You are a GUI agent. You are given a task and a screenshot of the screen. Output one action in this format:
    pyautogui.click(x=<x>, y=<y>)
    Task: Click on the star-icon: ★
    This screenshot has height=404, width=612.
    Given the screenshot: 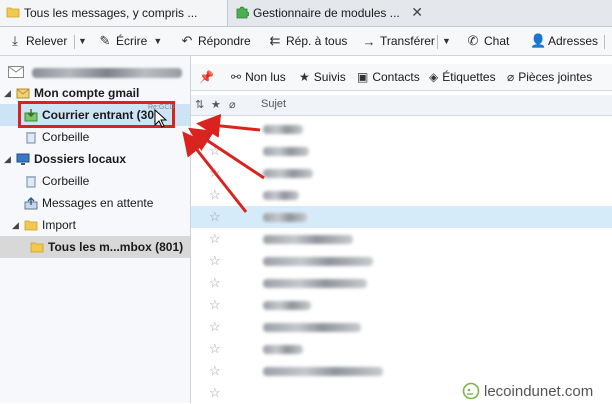 What is the action you would take?
    pyautogui.click(x=304, y=77)
    